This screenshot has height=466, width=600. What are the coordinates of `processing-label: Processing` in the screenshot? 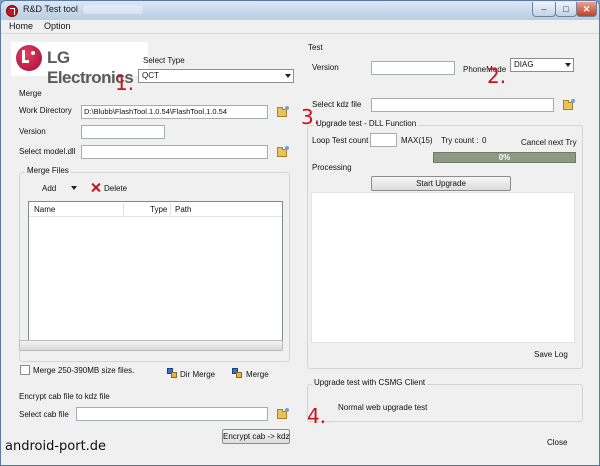 It's located at (332, 167).